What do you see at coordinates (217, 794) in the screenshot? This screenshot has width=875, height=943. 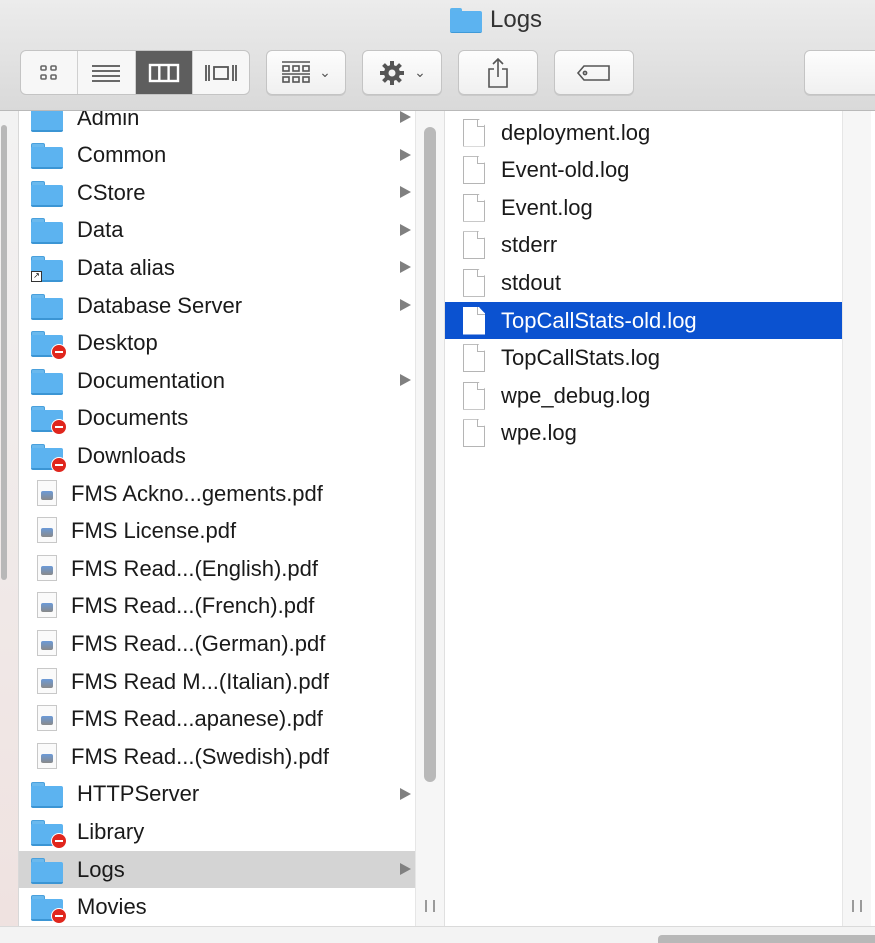 I see `folder-row: HTTPServer` at bounding box center [217, 794].